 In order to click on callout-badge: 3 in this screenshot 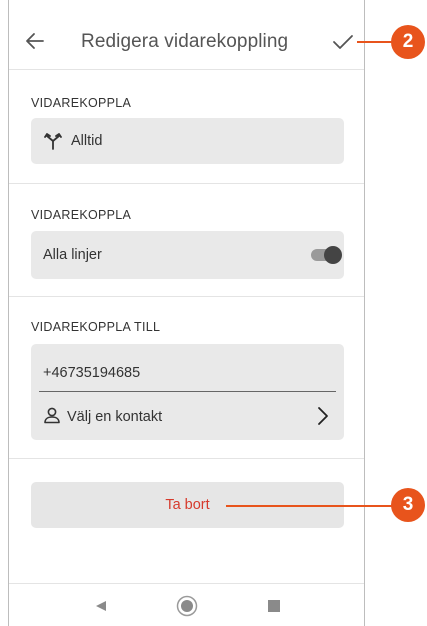, I will do `click(408, 505)`.